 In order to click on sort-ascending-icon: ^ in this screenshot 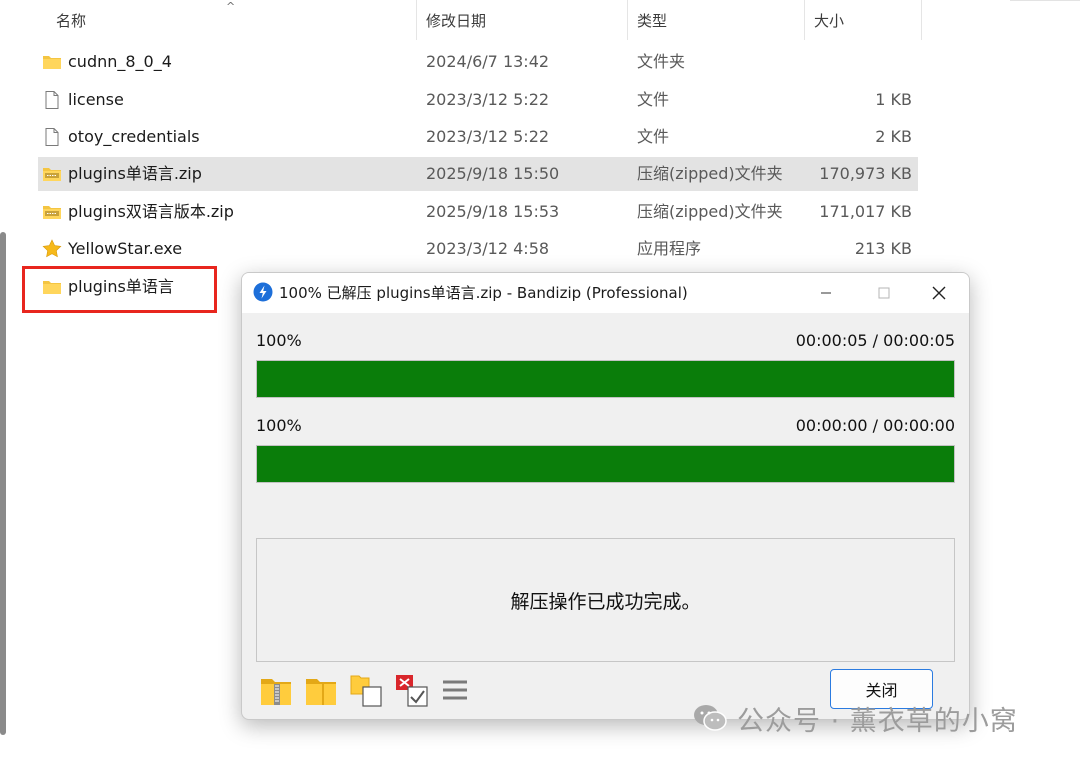, I will do `click(231, 6)`.